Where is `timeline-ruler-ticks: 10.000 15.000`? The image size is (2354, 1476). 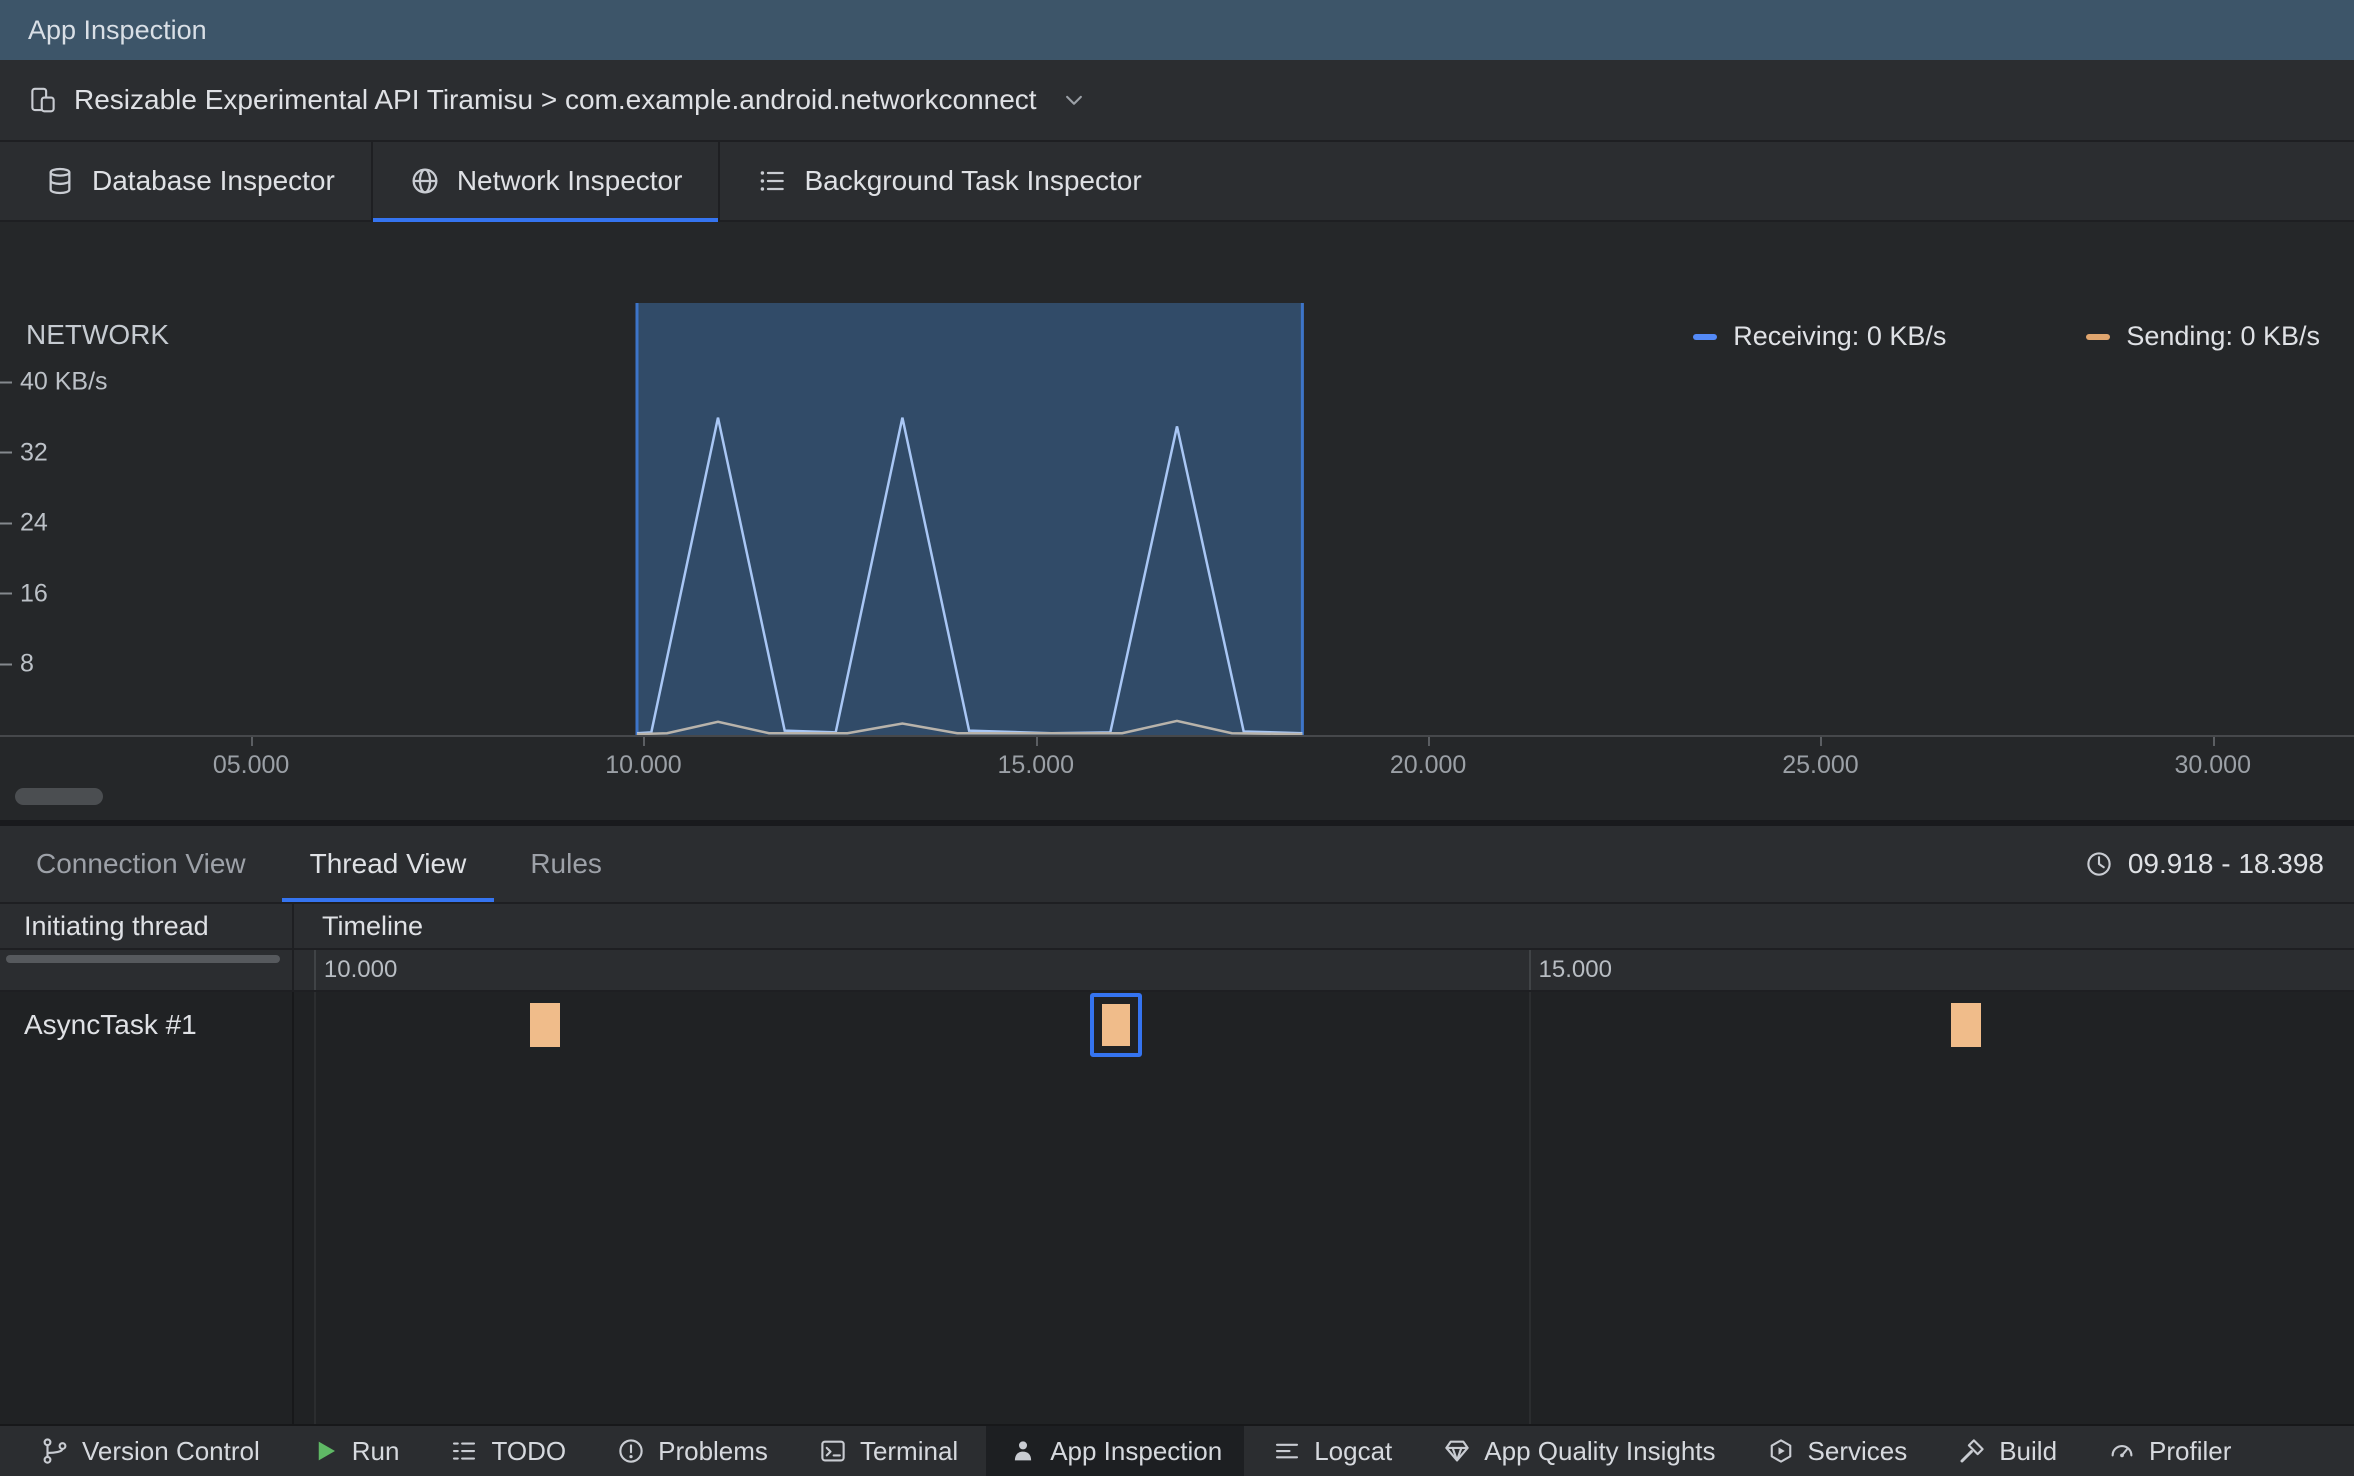
timeline-ruler-ticks: 10.000 15.000 is located at coordinates (1324, 970).